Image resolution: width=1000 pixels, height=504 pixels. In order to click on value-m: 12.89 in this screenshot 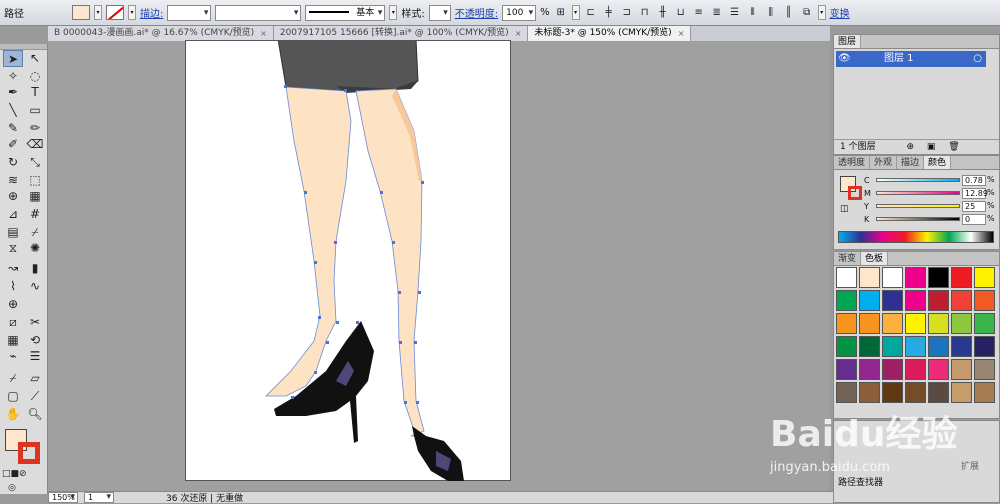, I will do `click(975, 193)`.